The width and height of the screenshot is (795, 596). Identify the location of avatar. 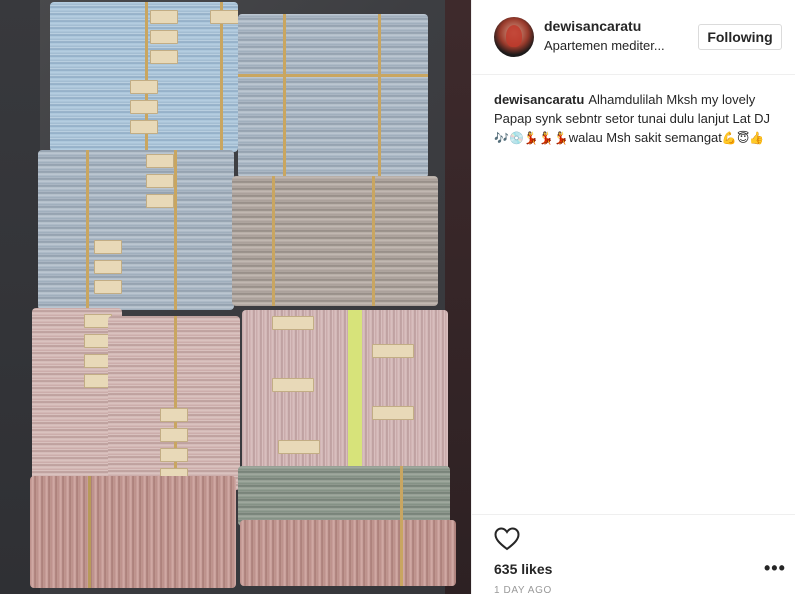
(514, 37).